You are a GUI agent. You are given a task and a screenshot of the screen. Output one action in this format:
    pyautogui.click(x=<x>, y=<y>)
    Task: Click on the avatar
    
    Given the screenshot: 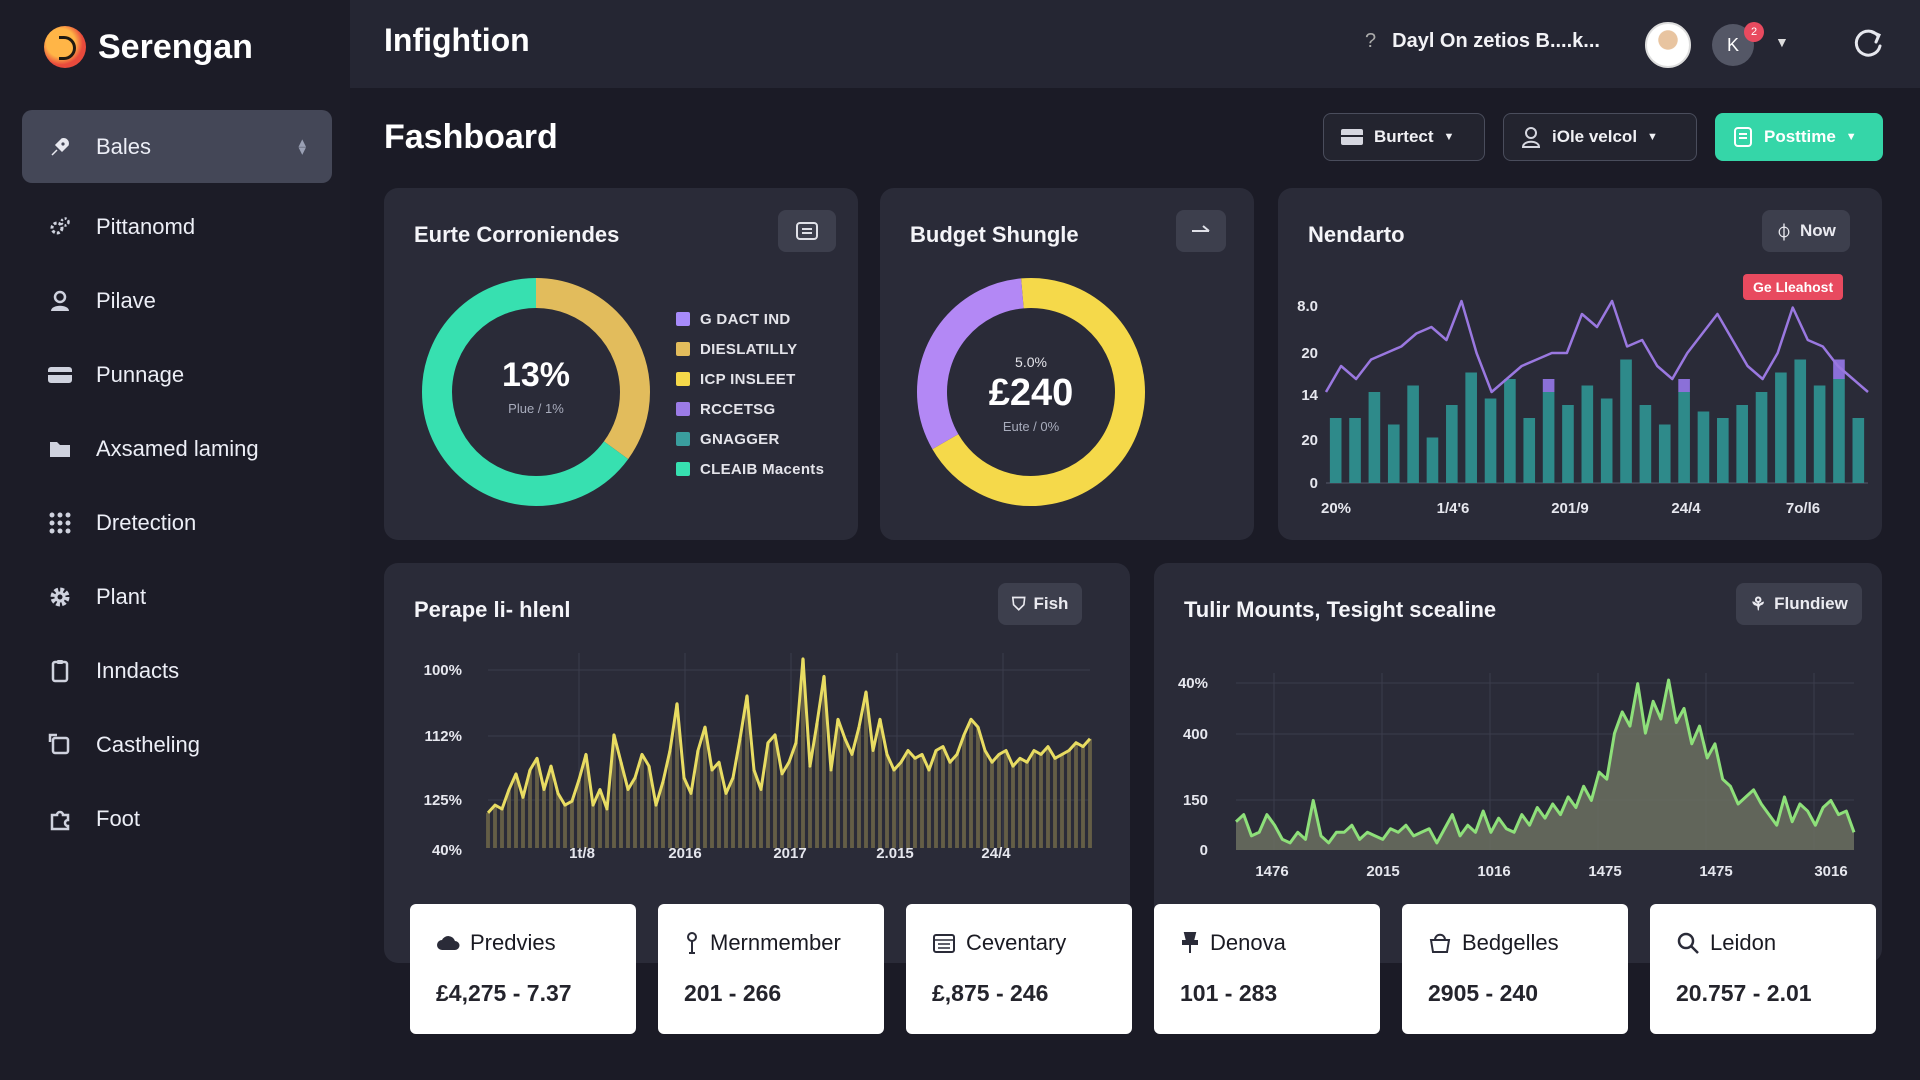 What is the action you would take?
    pyautogui.click(x=1668, y=45)
    